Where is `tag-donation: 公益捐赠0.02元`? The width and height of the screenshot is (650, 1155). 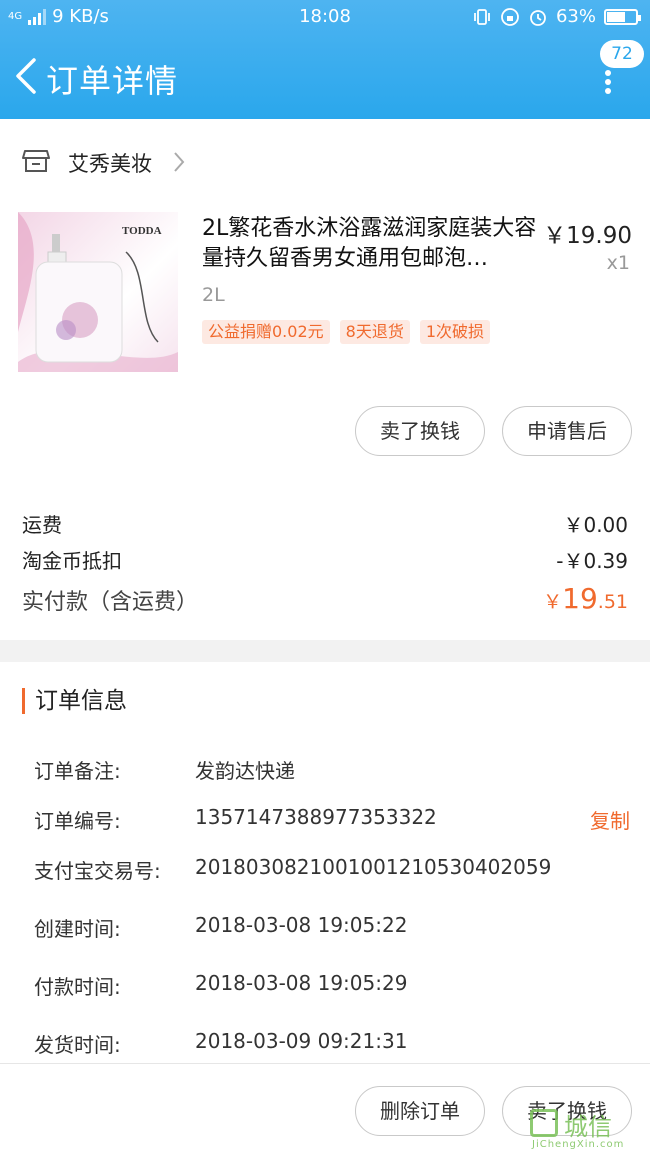 tag-donation: 公益捐赠0.02元 is located at coordinates (266, 332).